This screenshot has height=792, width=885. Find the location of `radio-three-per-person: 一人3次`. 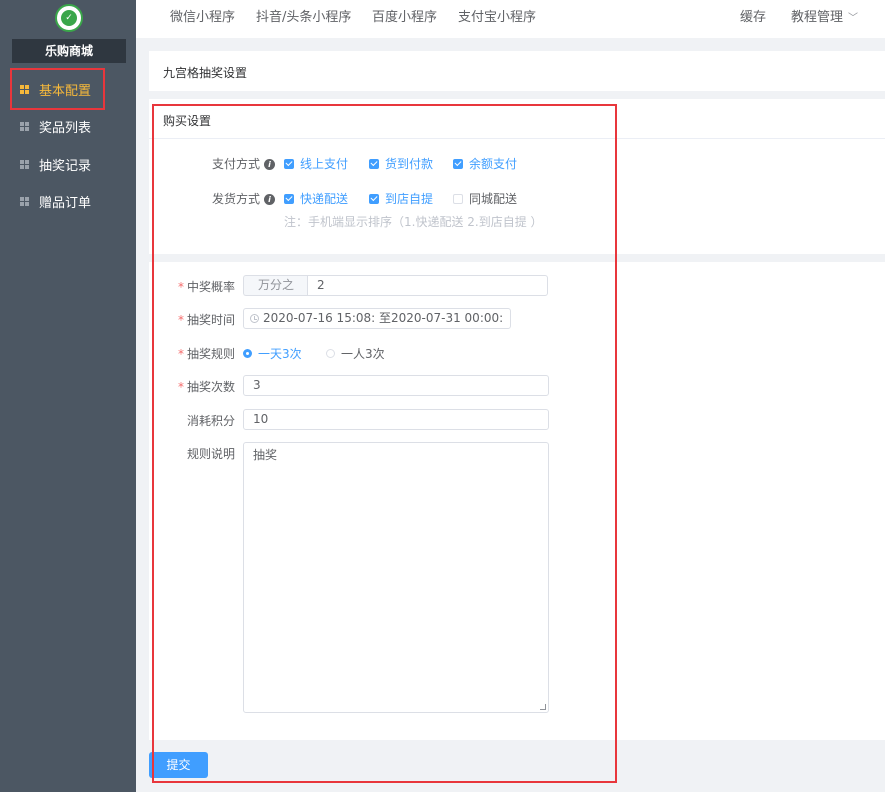

radio-three-per-person: 一人3次 is located at coordinates (355, 353).